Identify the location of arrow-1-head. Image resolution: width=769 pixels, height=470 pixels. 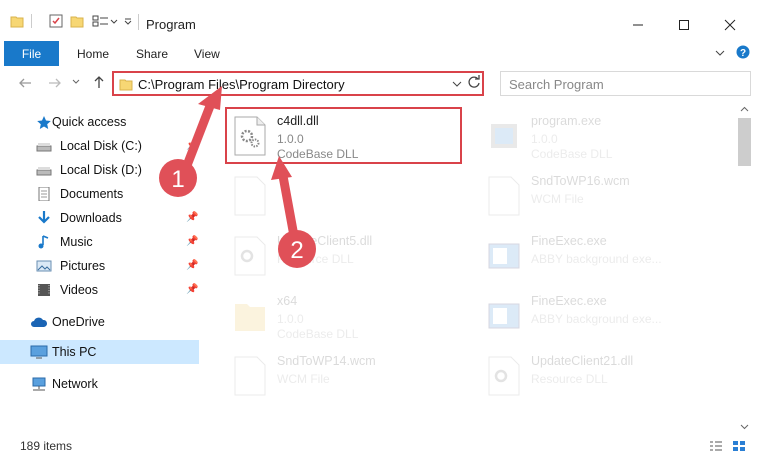
(210, 98).